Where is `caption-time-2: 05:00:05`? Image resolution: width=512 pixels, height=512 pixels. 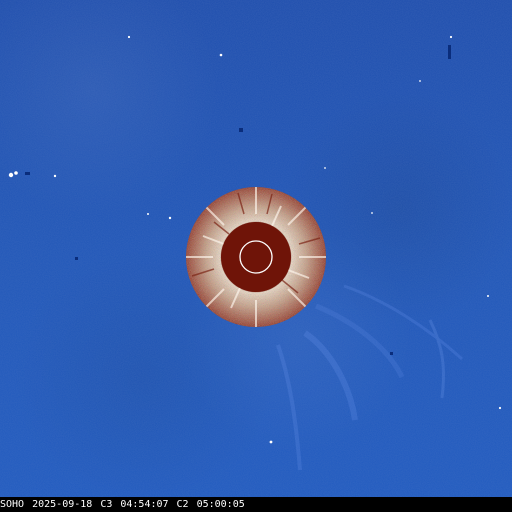 caption-time-2: 05:00:05 is located at coordinates (220, 504).